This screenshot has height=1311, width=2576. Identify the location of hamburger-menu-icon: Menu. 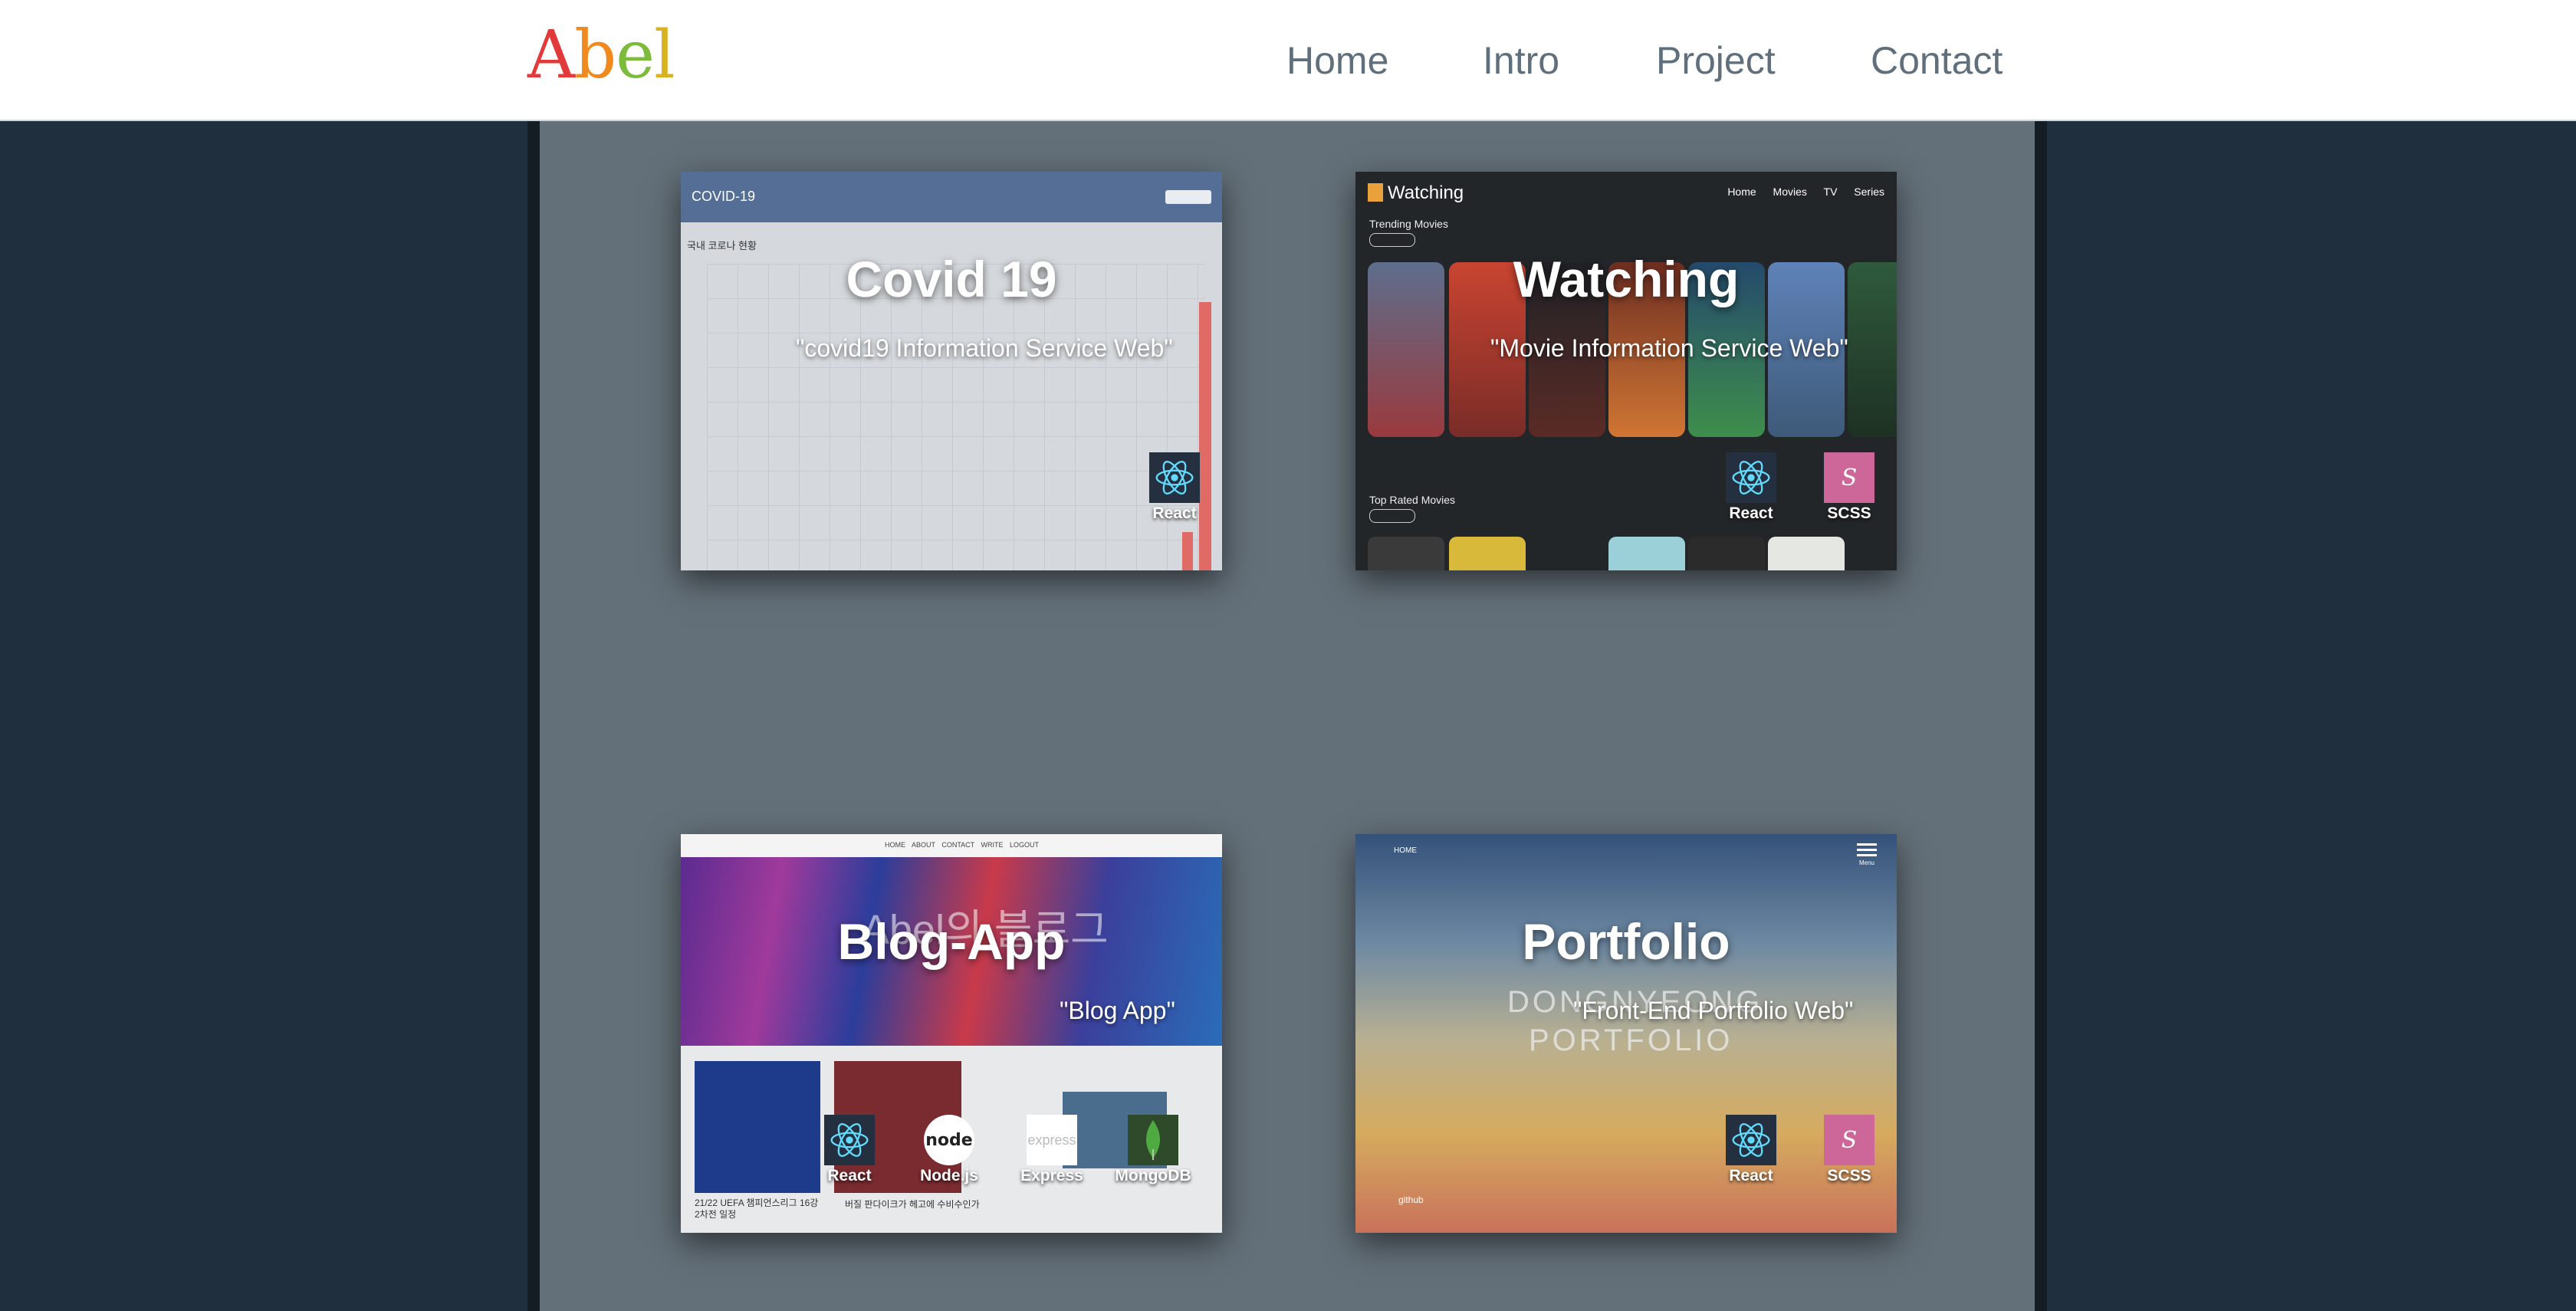
(1867, 853).